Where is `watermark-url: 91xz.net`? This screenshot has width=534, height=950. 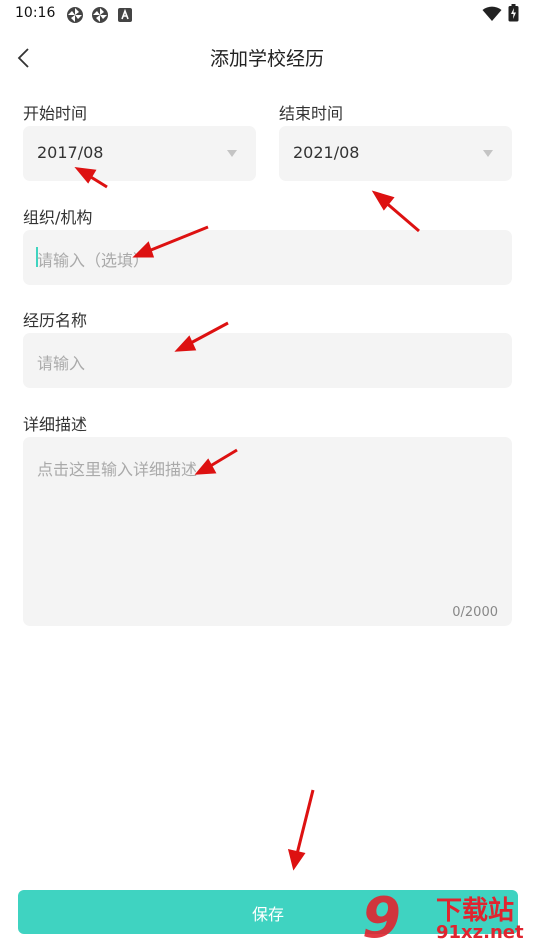 watermark-url: 91xz.net is located at coordinates (480, 932).